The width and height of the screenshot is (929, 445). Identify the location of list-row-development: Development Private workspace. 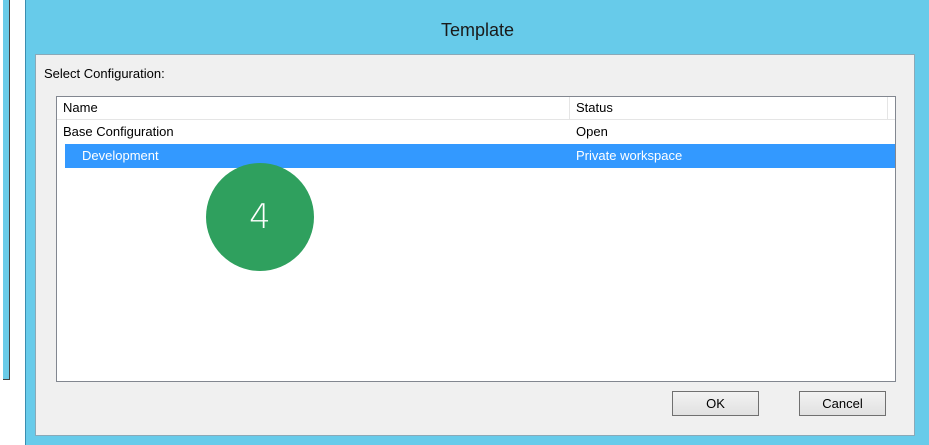
(480, 156).